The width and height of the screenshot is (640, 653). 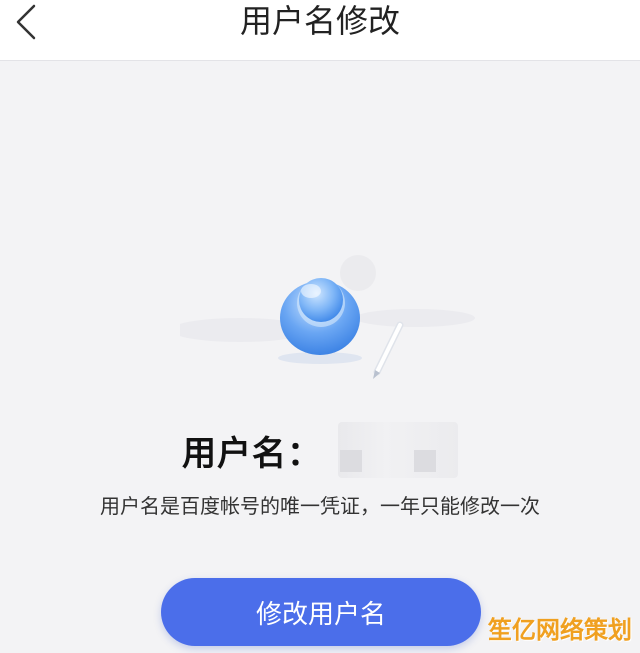 I want to click on page-title: 用户名修改, so click(x=319, y=21).